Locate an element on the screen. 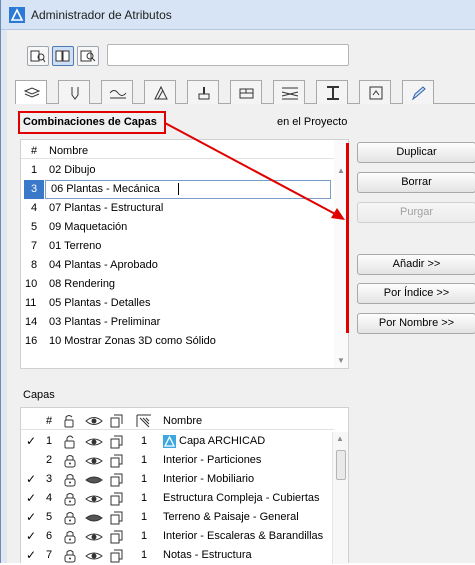 Image resolution: width=475 pixels, height=565 pixels. layers-icon is located at coordinates (32, 92).